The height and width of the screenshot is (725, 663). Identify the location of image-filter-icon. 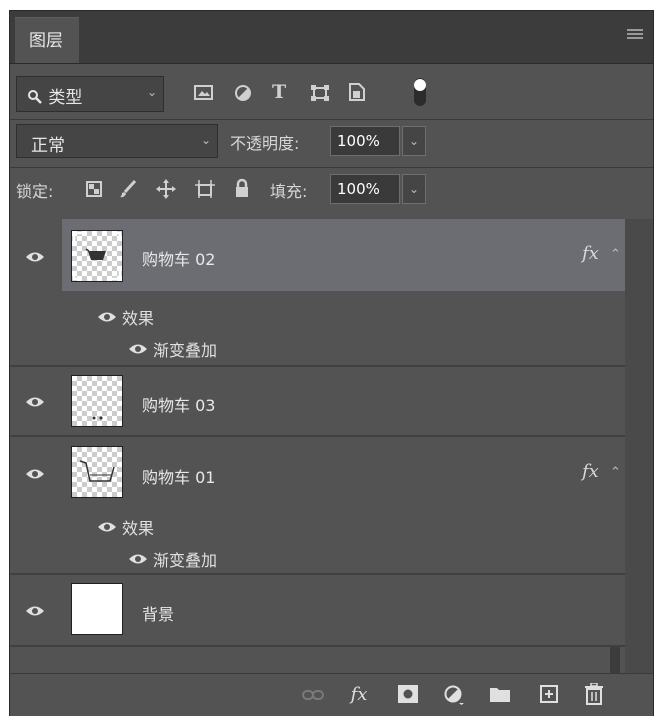
(204, 93).